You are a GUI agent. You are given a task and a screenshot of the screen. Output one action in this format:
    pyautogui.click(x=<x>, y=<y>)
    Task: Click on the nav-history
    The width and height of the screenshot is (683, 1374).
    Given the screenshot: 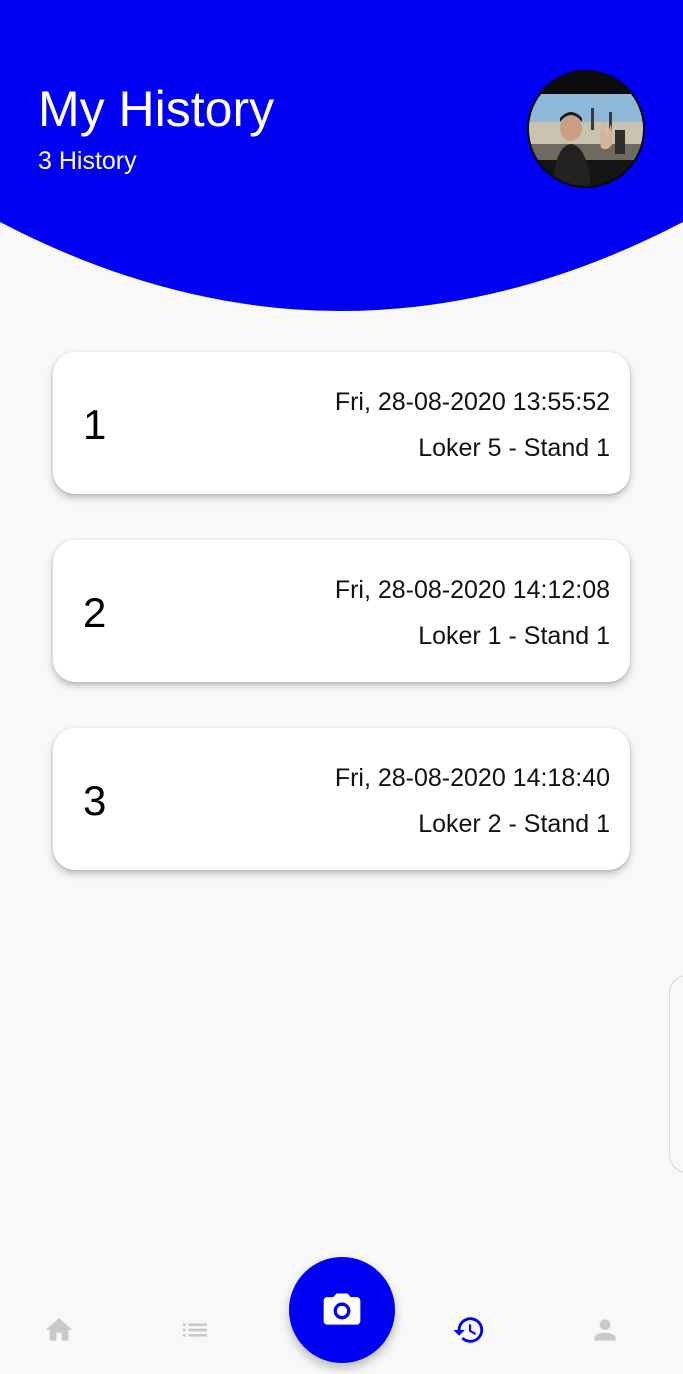 What is the action you would take?
    pyautogui.click(x=469, y=1330)
    